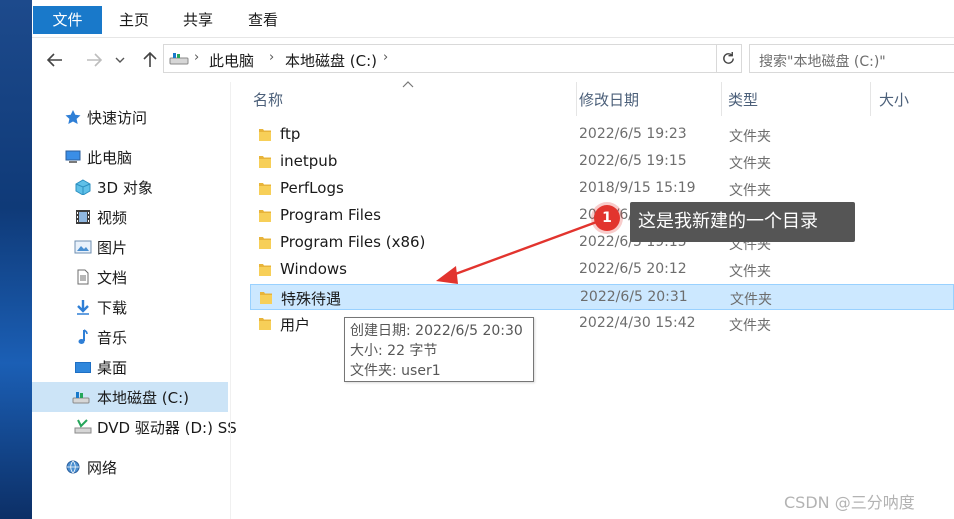  What do you see at coordinates (394, 351) in the screenshot?
I see `tooltip-size: 大小: 22 字节` at bounding box center [394, 351].